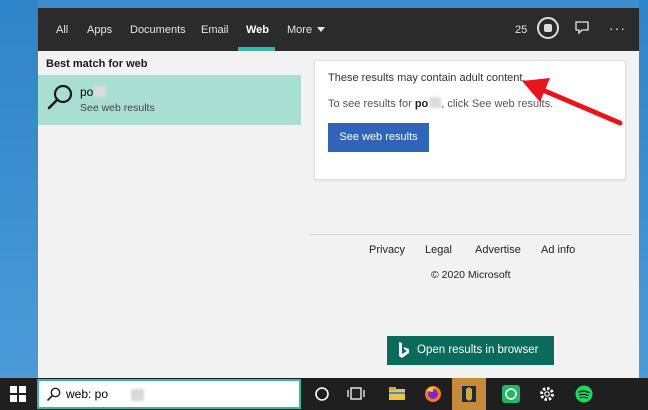 This screenshot has height=410, width=648. What do you see at coordinates (62, 29) in the screenshot?
I see `tab-all: All` at bounding box center [62, 29].